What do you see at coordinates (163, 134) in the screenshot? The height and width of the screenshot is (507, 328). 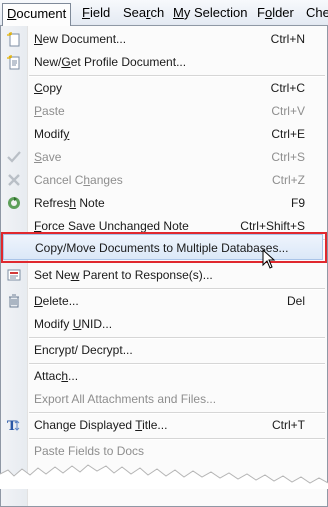 I see `menu-item-modify: Modify Ctrl+E` at bounding box center [163, 134].